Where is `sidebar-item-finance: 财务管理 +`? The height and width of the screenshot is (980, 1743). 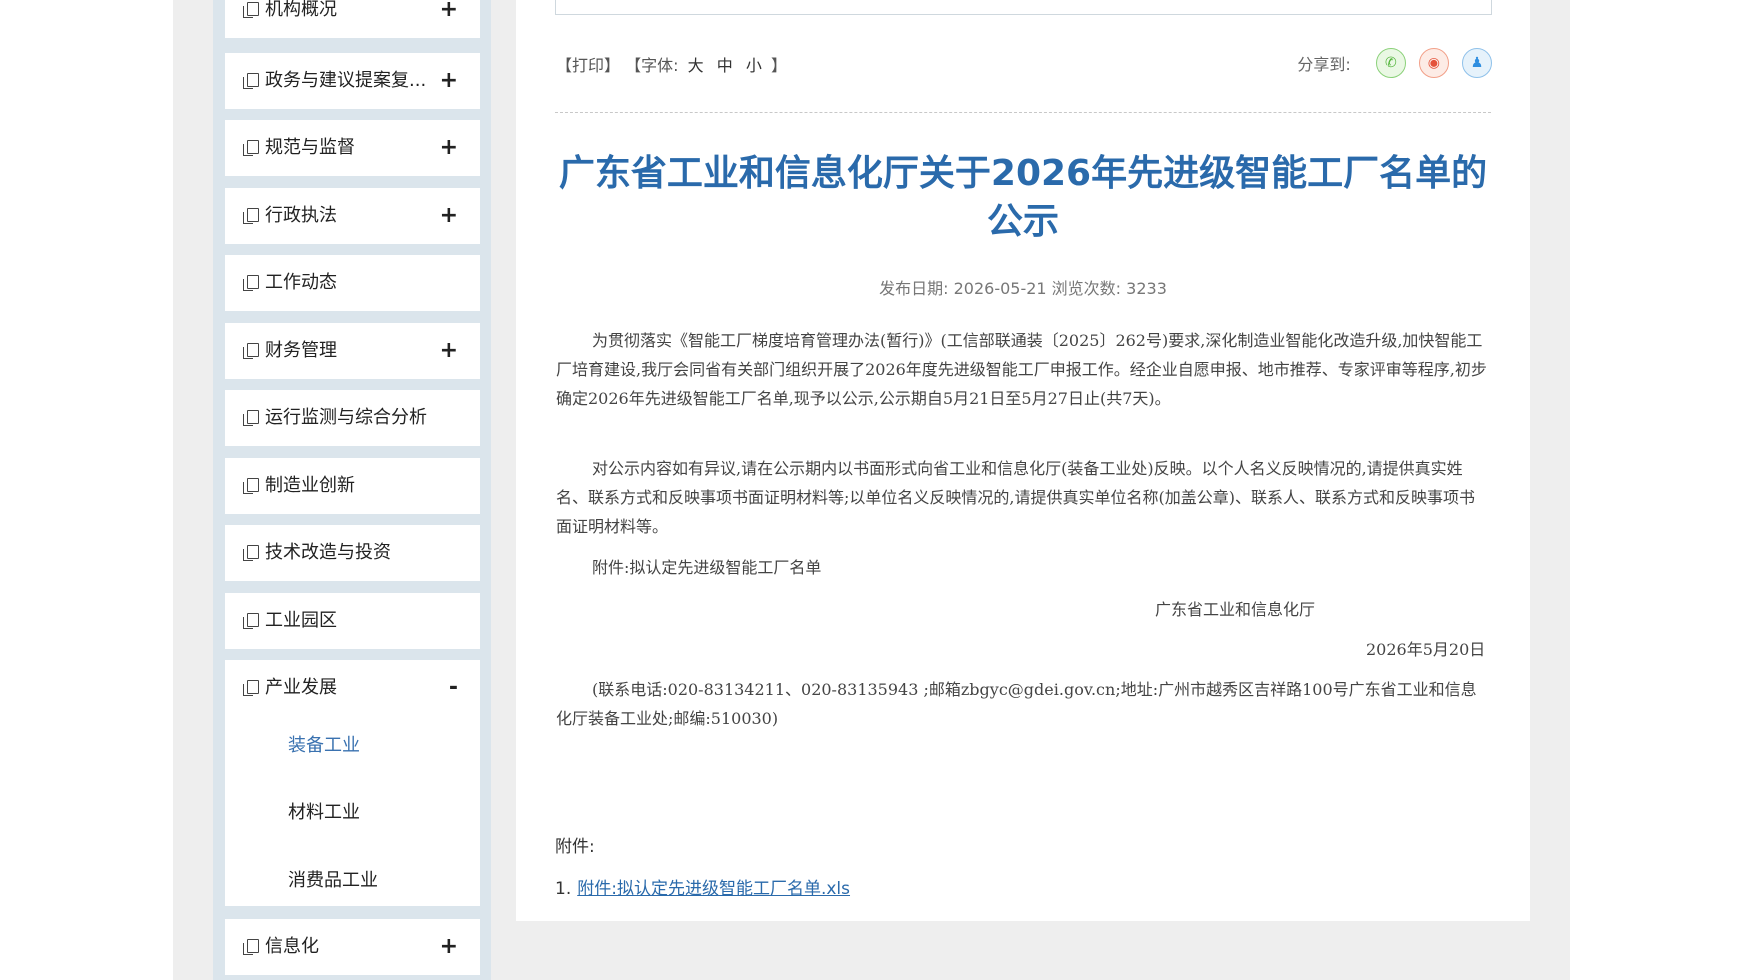
sidebar-item-finance: 财务管理 + is located at coordinates (352, 351).